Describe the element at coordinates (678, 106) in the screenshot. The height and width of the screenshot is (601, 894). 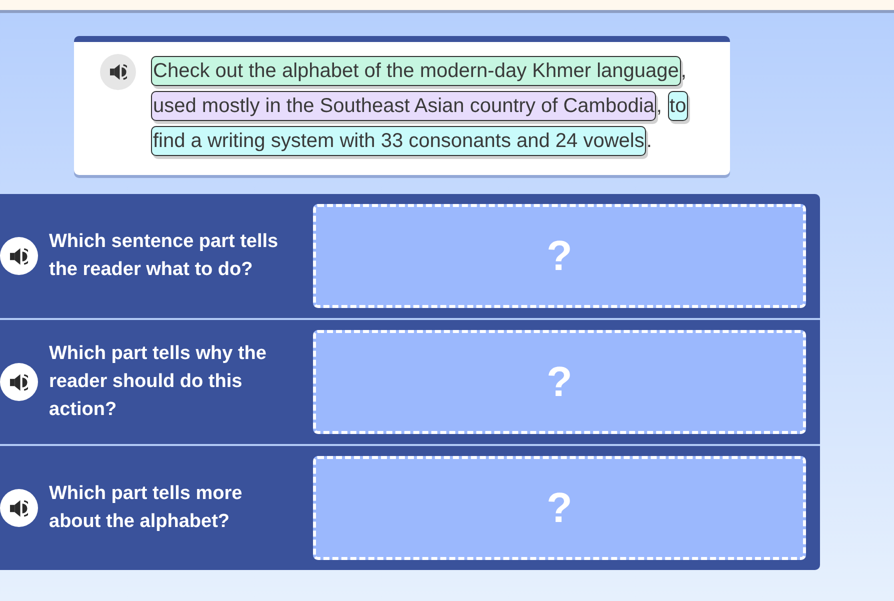
I see `sentence-part: to` at that location.